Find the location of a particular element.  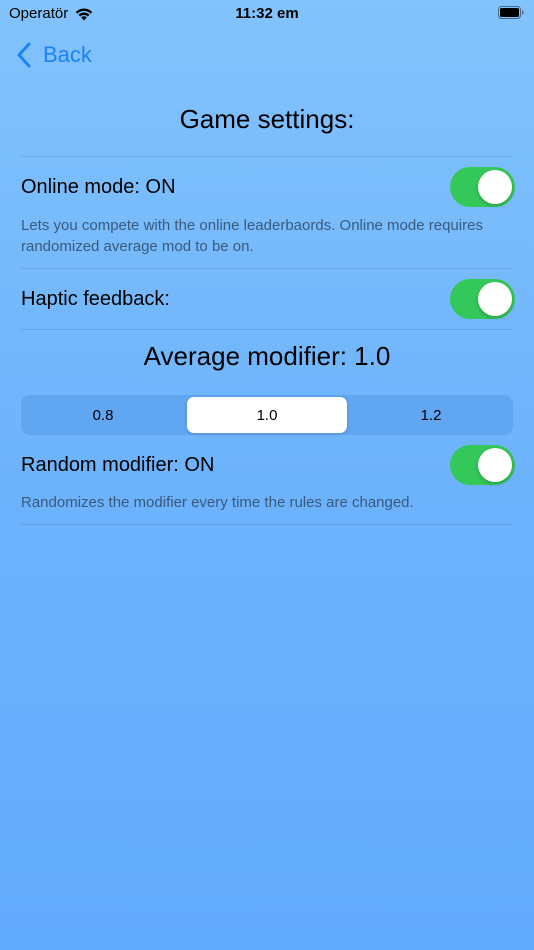

average-modifier-segmented-control: 0.8 1.0 1.2 is located at coordinates (267, 415).